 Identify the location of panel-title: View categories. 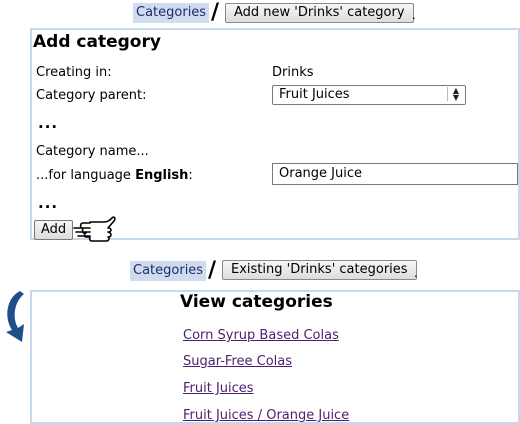
(256, 302).